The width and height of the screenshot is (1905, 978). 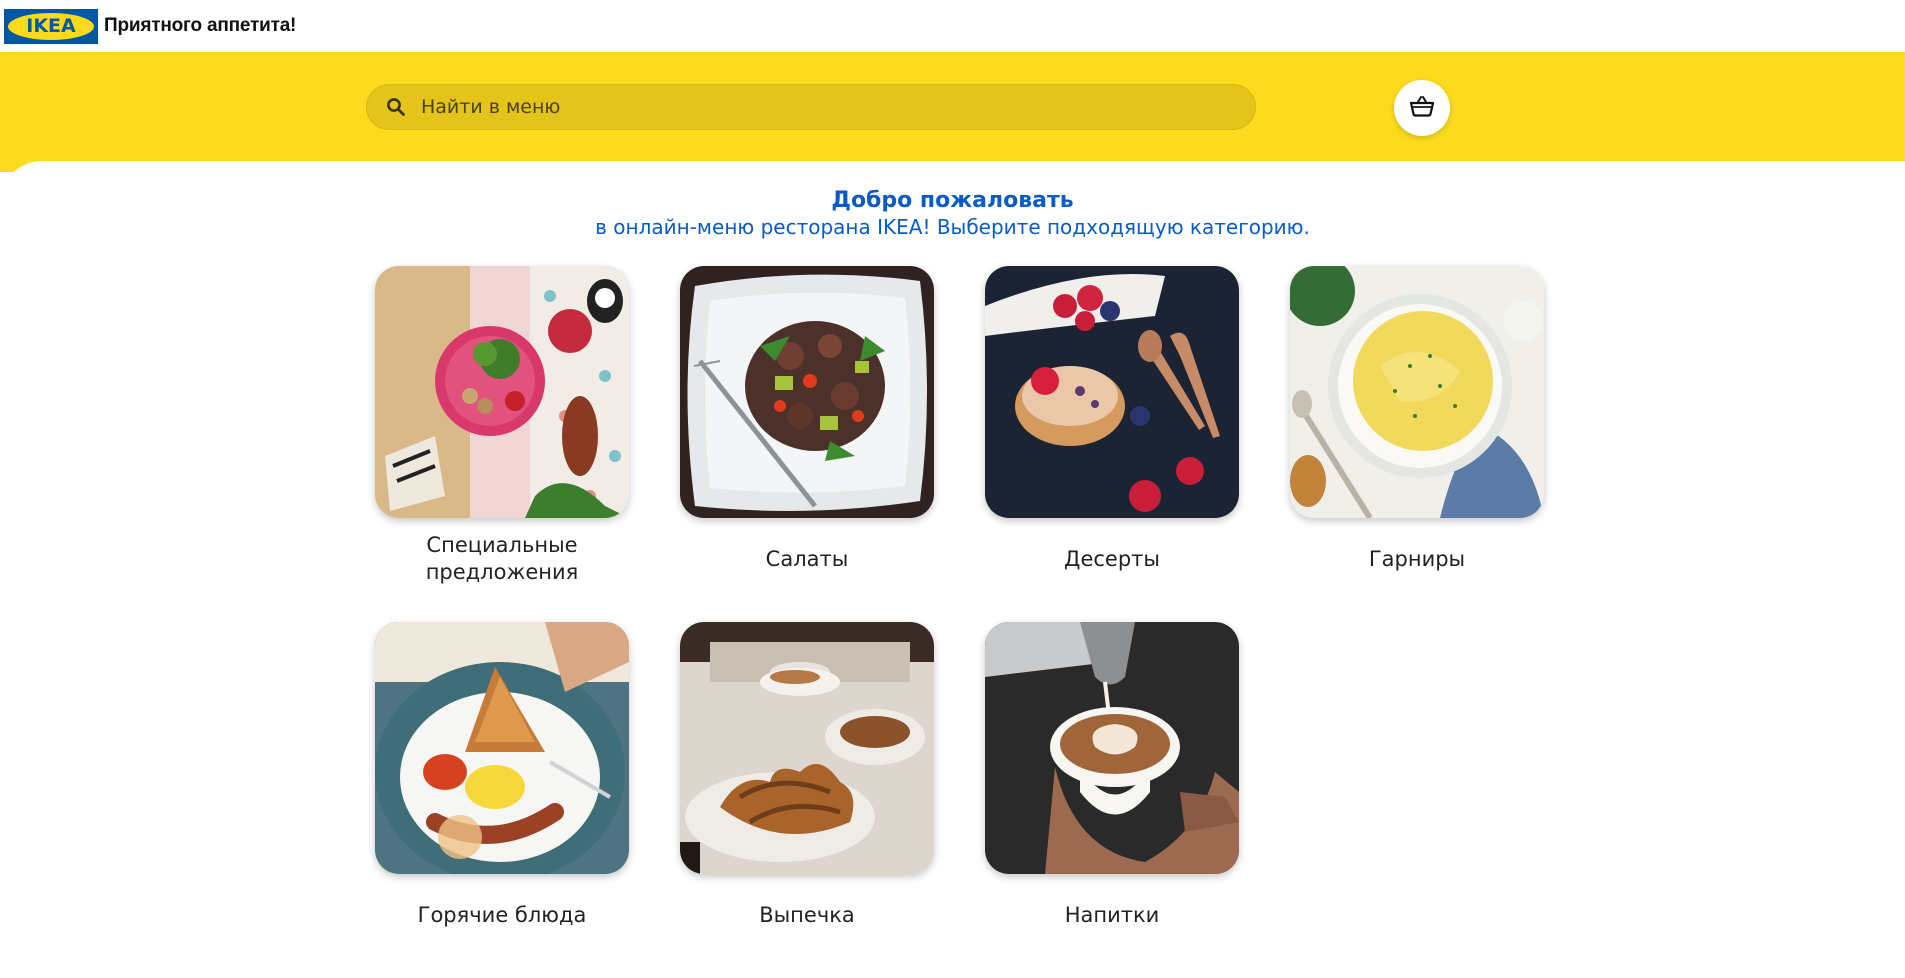 I want to click on salad-photo, so click(x=807, y=392).